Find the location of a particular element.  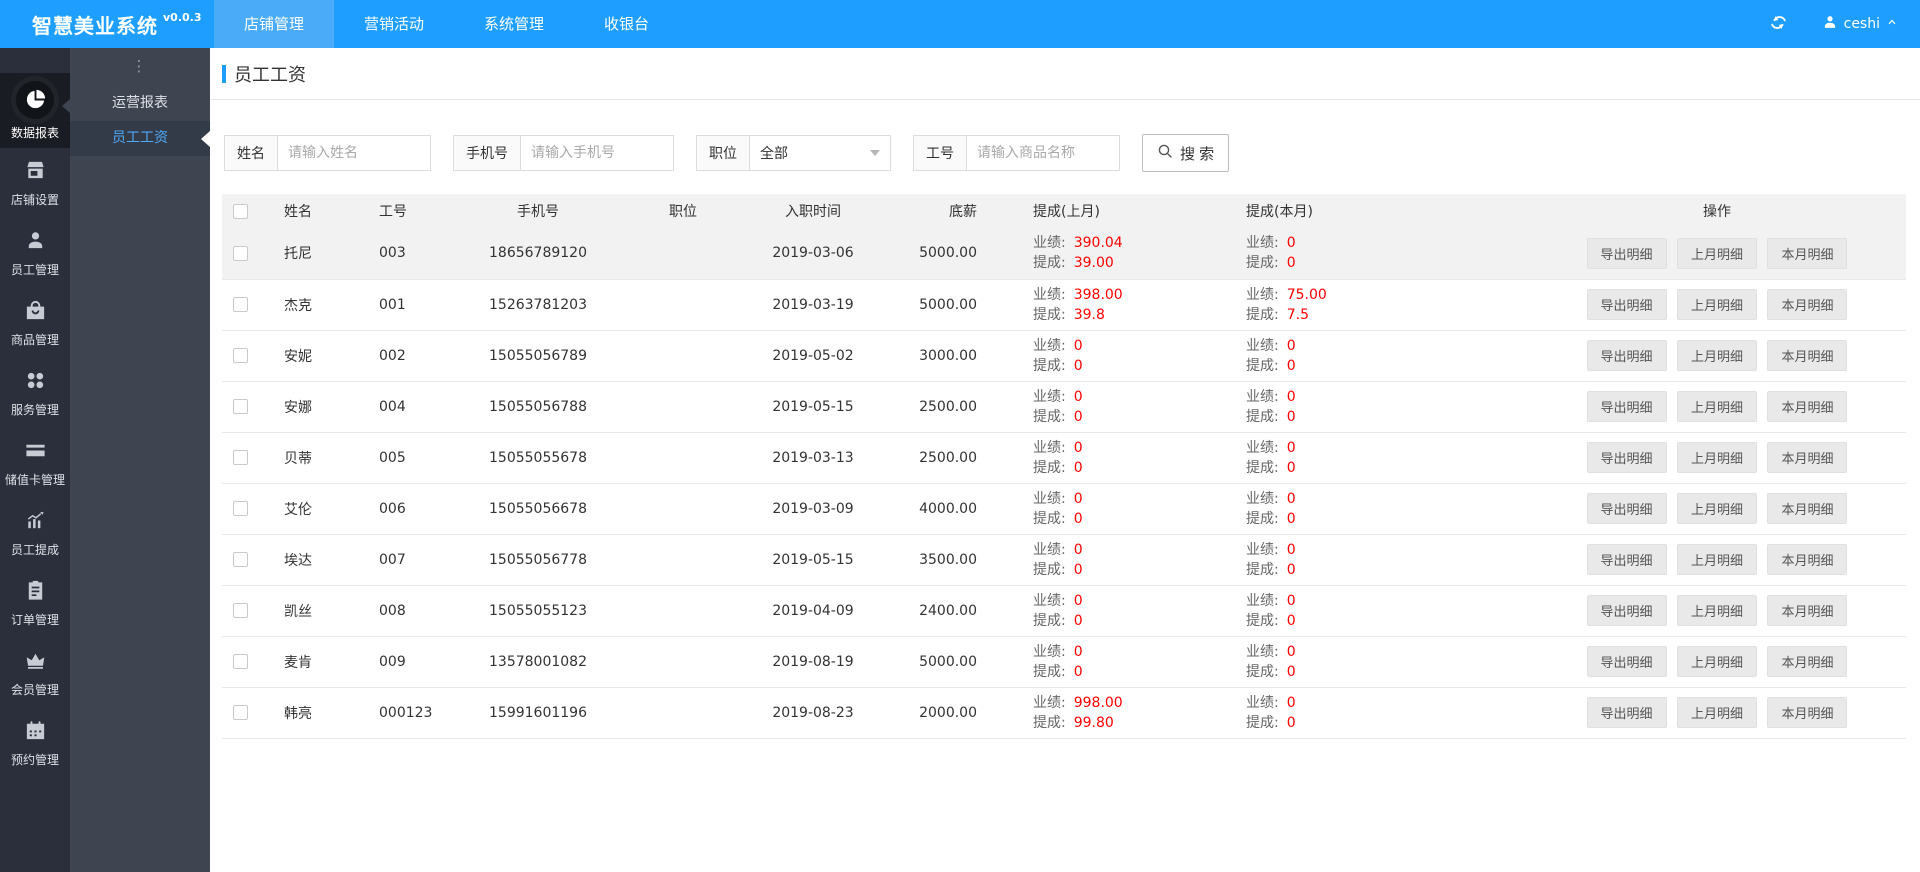

trend-chart-icon is located at coordinates (35, 522).